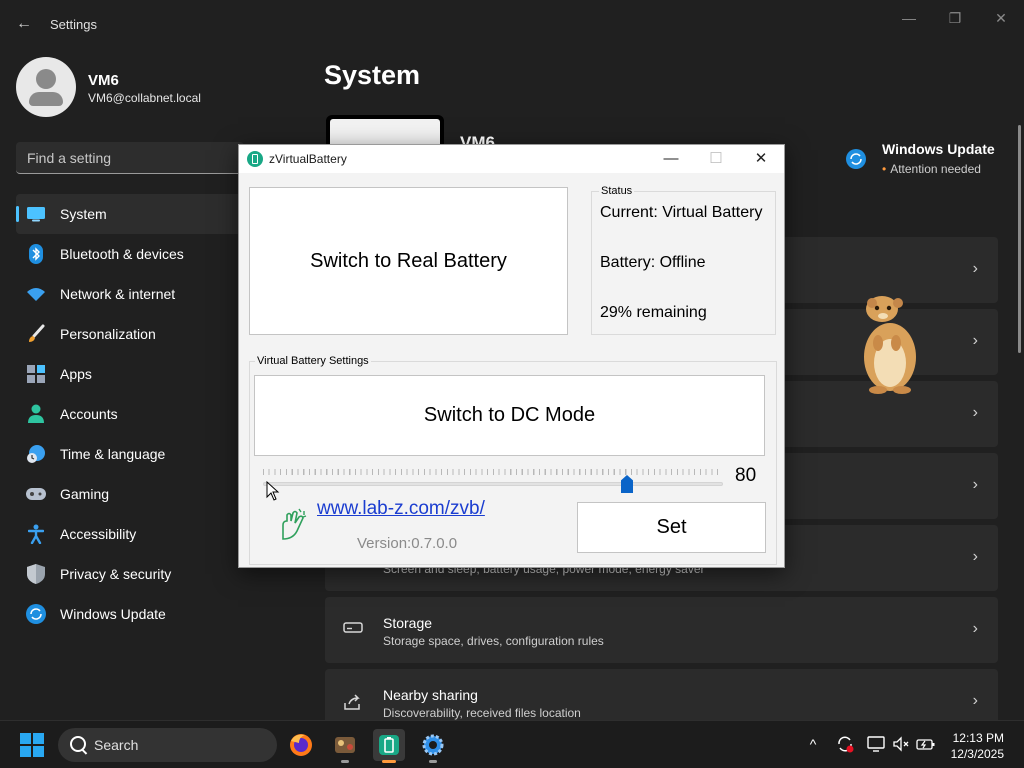 This screenshot has width=1024, height=768. Describe the element at coordinates (493, 484) in the screenshot. I see `slider-track` at that location.